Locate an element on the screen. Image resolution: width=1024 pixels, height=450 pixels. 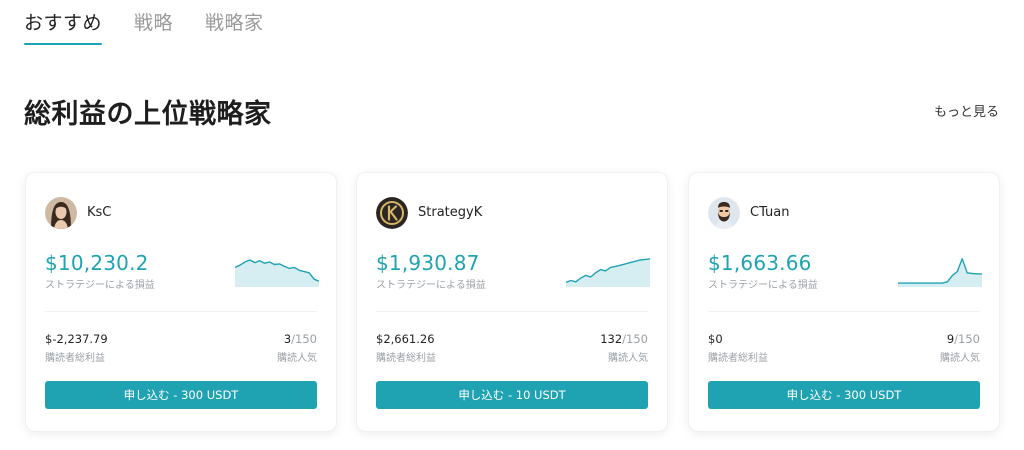
subscribe-button: 申し込む - 10 USDT is located at coordinates (512, 395).